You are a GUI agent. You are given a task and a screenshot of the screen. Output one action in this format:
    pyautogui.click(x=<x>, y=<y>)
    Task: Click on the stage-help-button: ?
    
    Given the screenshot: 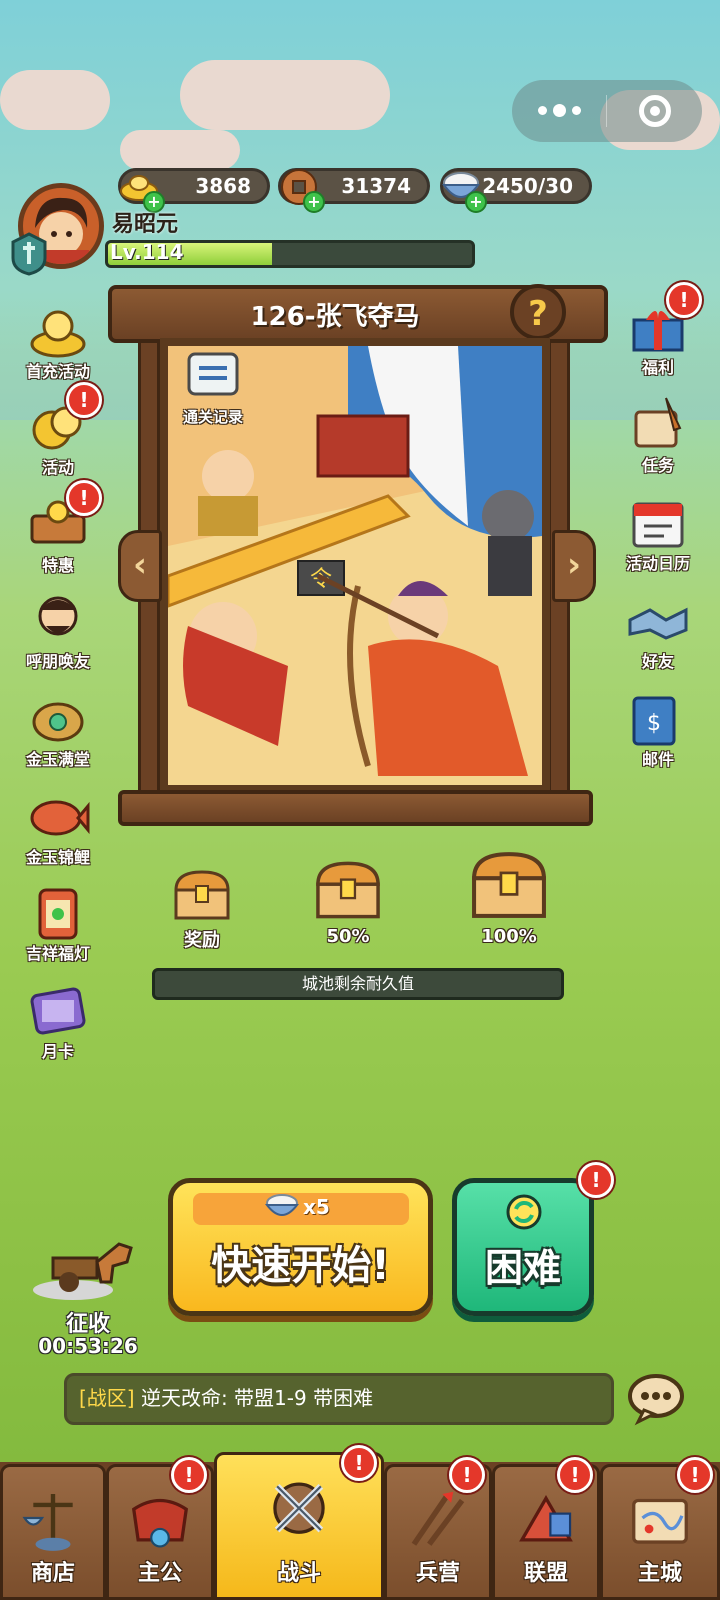 What is the action you would take?
    pyautogui.click(x=538, y=312)
    